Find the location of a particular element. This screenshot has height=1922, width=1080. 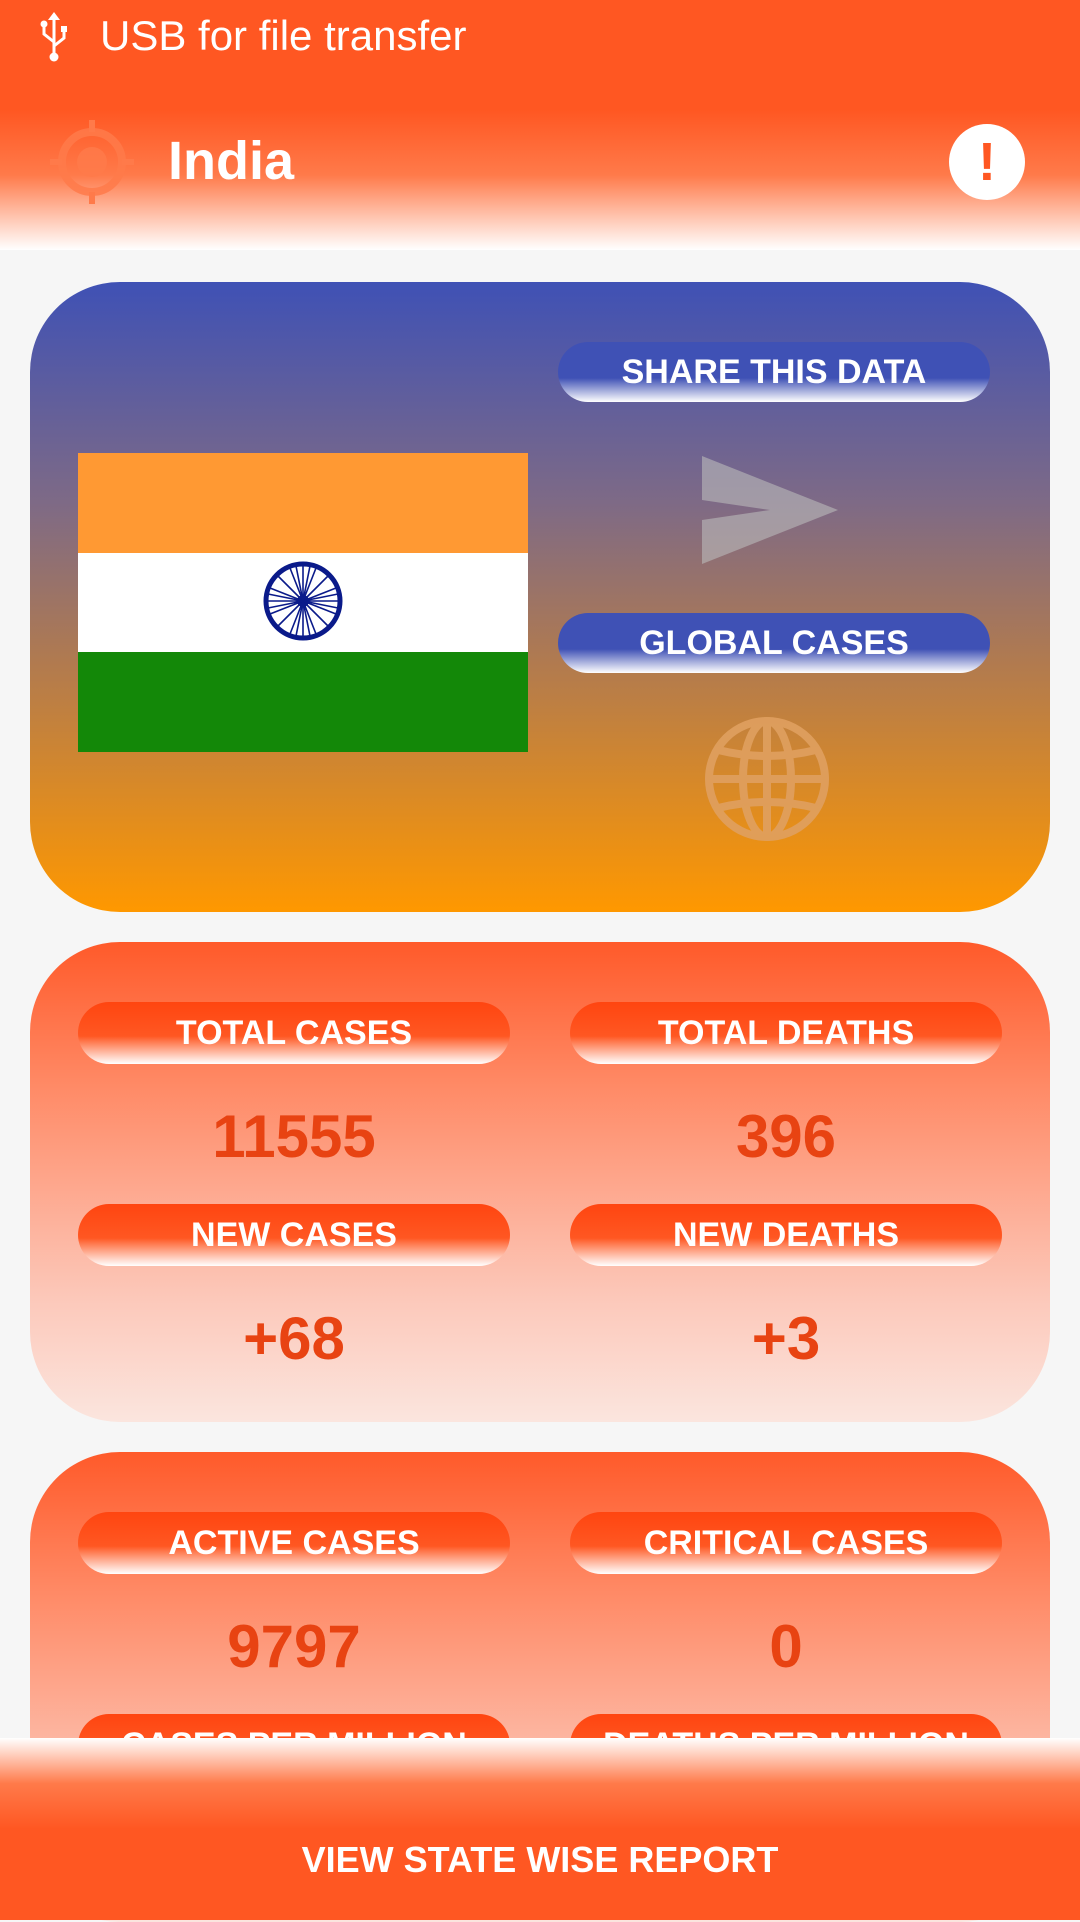

new-deaths-label: NEW DEATHS is located at coordinates (786, 1235).